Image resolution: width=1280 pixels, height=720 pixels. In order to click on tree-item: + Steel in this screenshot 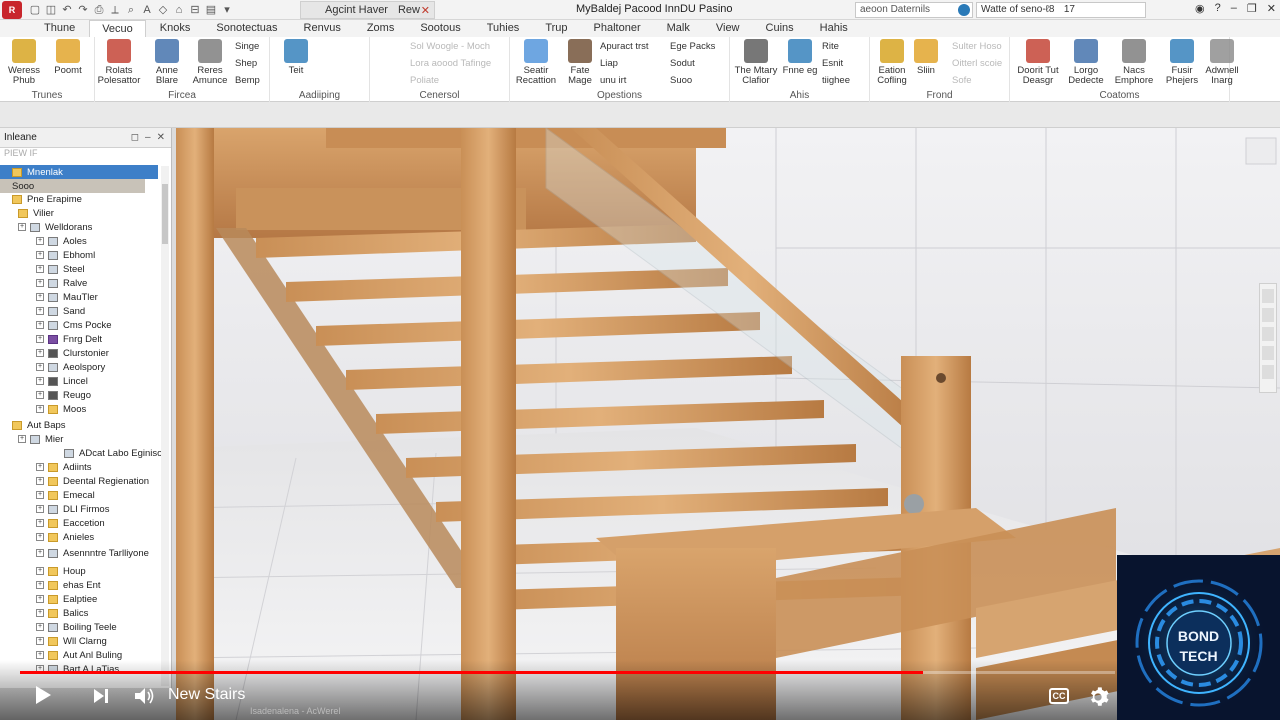, I will do `click(42, 269)`.